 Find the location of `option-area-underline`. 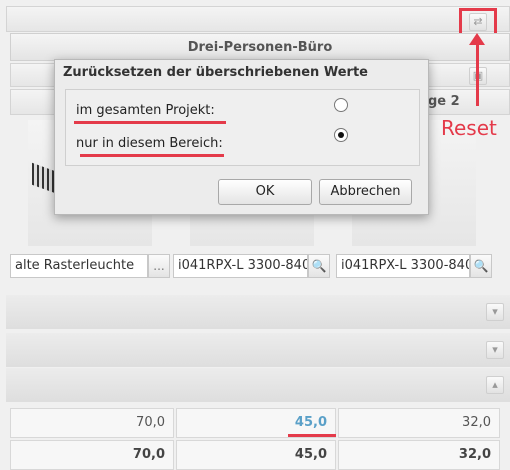

option-area-underline is located at coordinates (152, 155).